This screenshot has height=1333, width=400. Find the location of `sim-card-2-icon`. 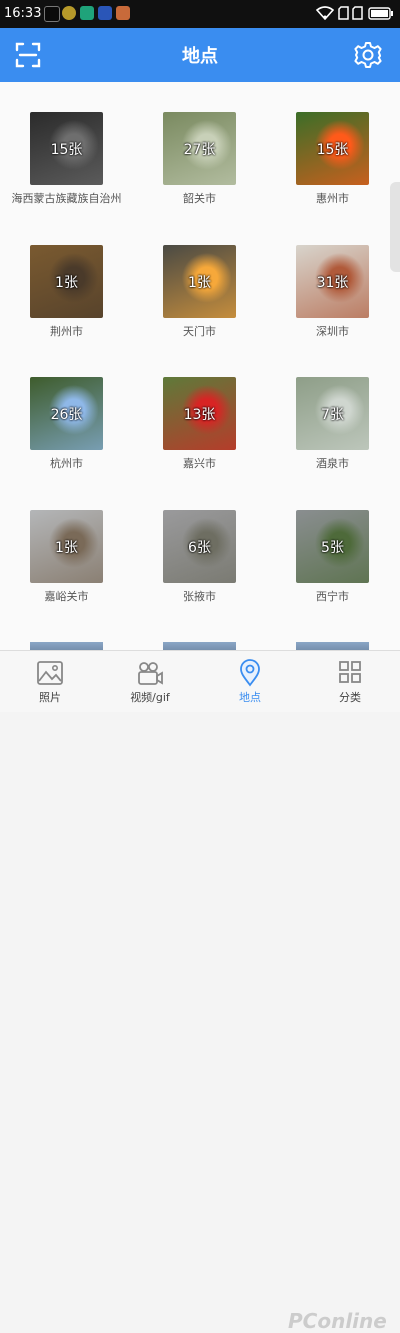

sim-card-2-icon is located at coordinates (357, 13).